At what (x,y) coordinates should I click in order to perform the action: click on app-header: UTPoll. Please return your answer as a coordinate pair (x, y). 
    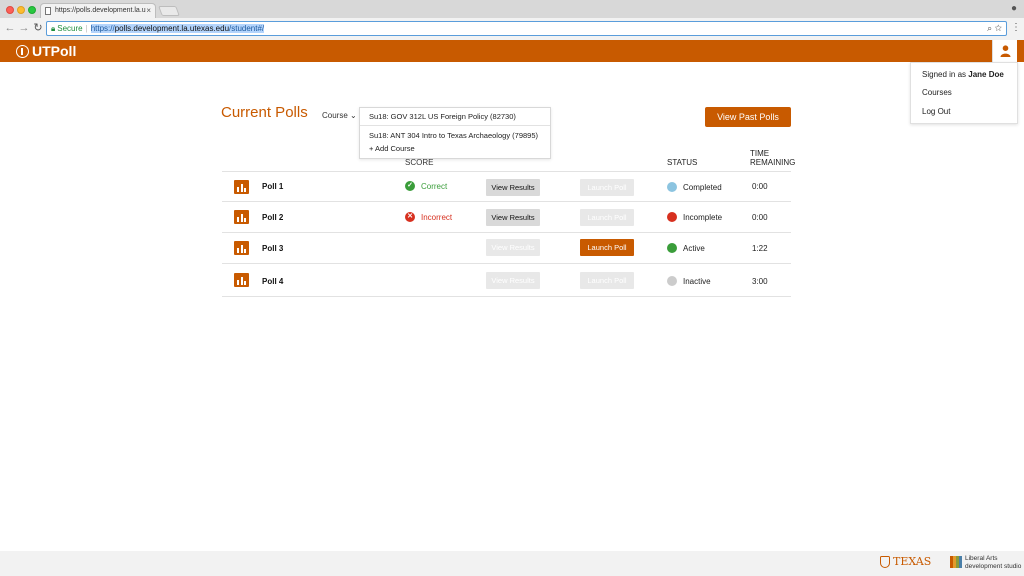
    Looking at the image, I should click on (512, 51).